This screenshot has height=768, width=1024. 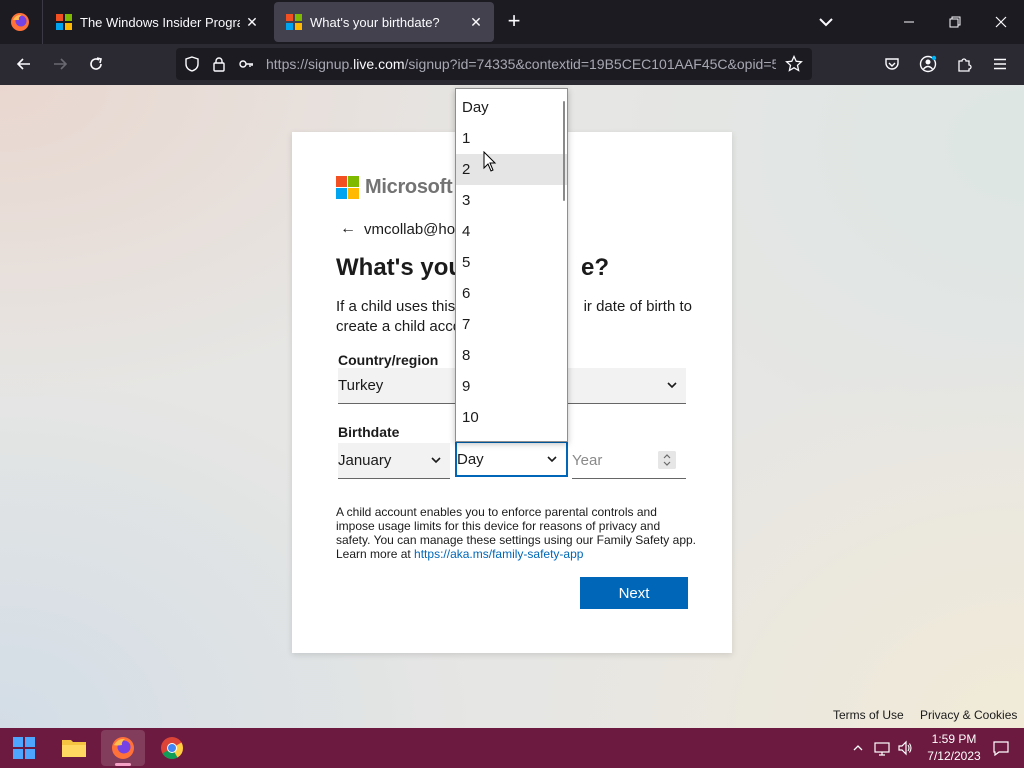 I want to click on day-option: 4, so click(x=511, y=231).